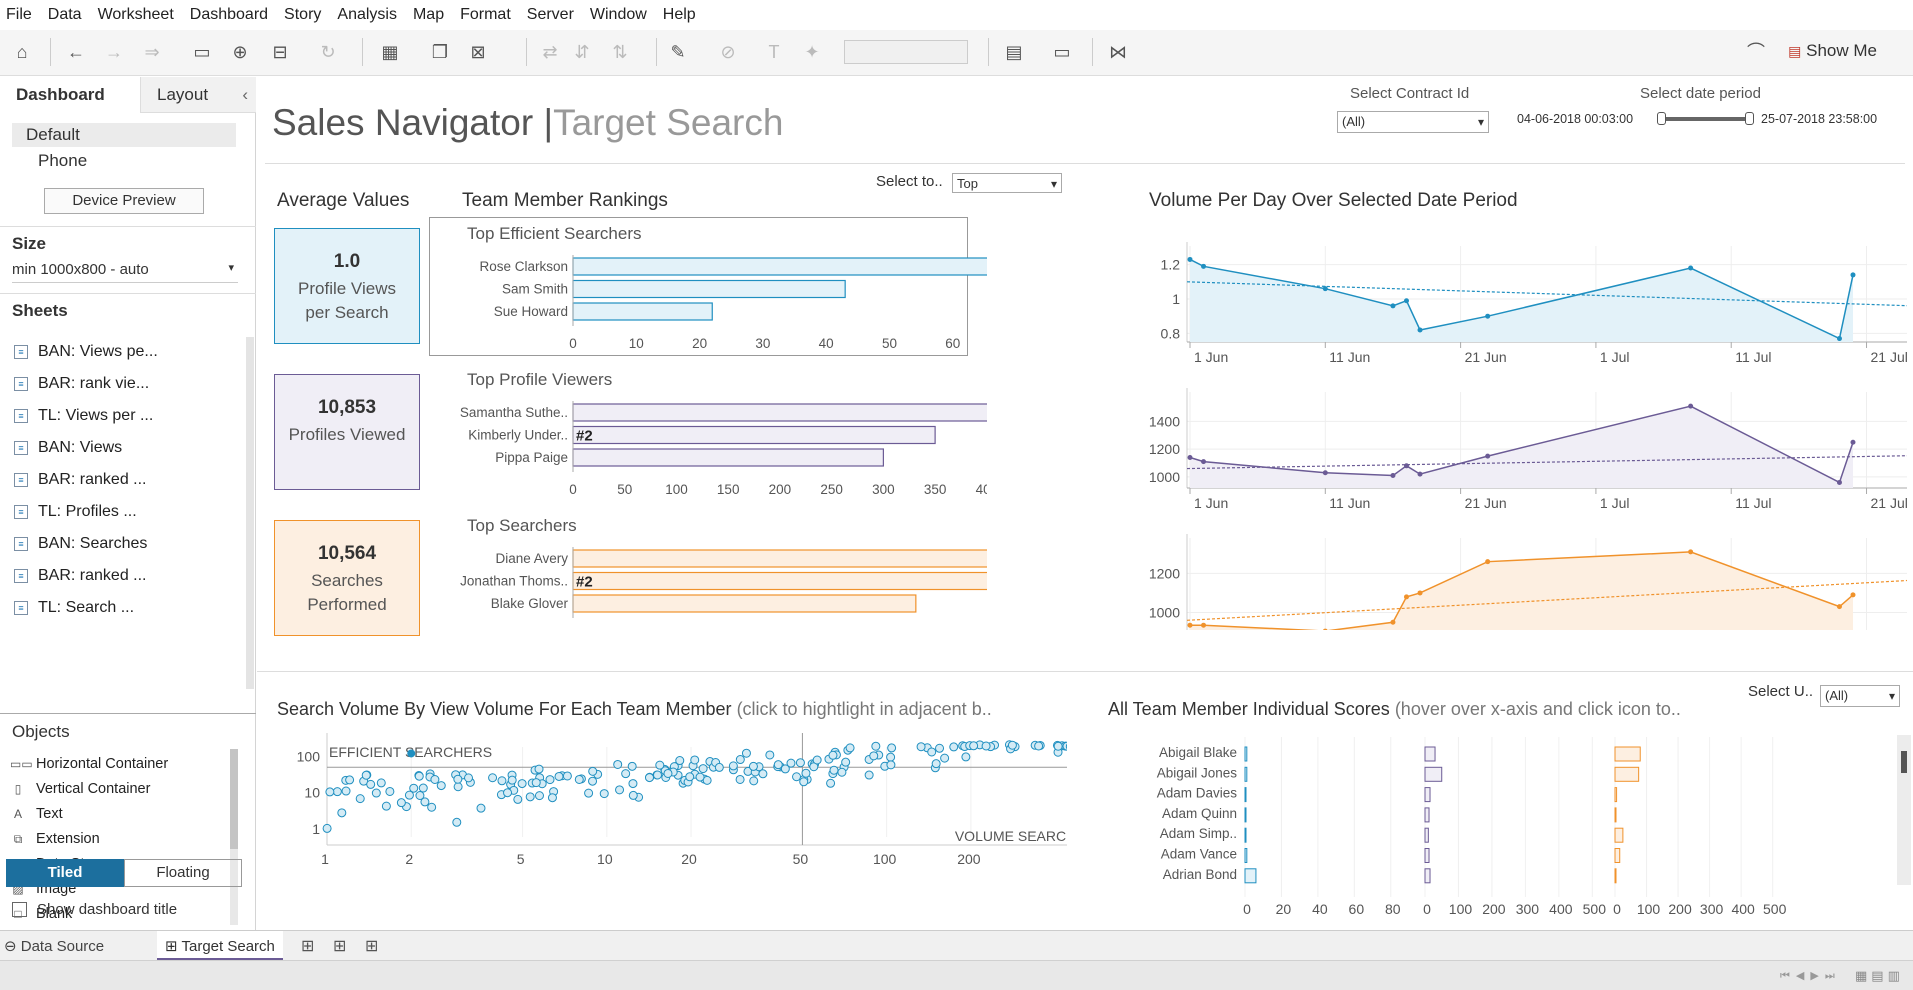 The width and height of the screenshot is (1913, 990). I want to click on label-icon: T, so click(774, 52).